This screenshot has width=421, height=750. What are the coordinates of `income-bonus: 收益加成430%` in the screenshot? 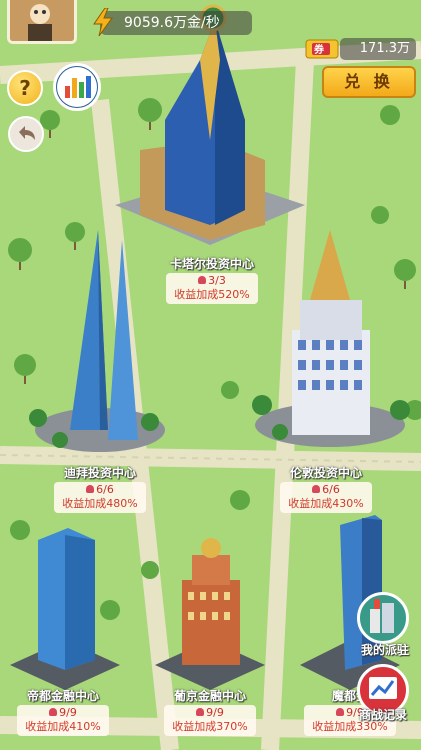 It's located at (326, 503).